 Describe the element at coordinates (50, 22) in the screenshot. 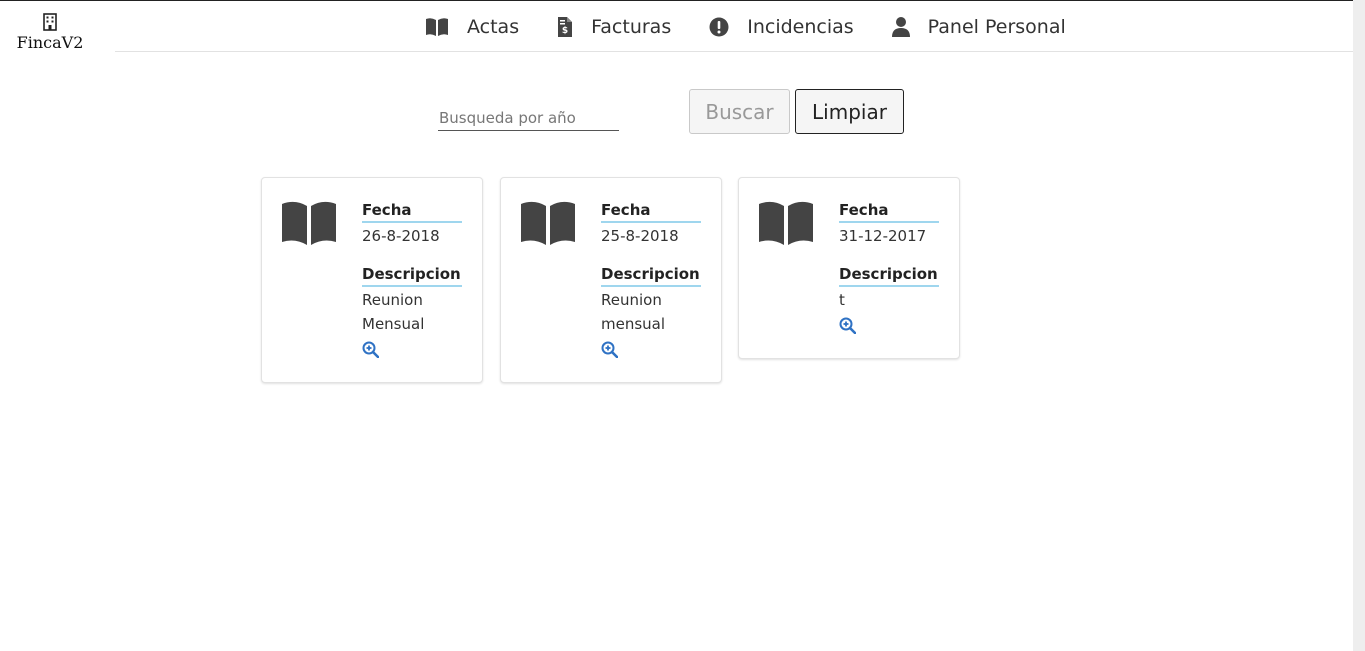

I see `building-icon` at that location.